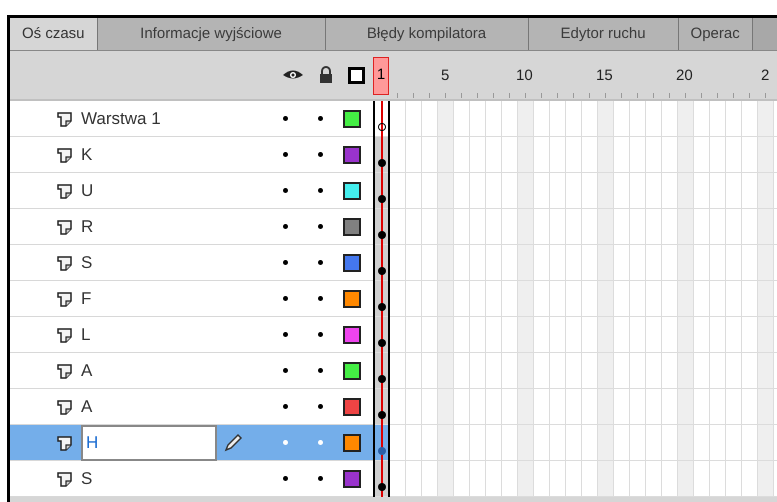 The height and width of the screenshot is (502, 777). What do you see at coordinates (54, 34) in the screenshot?
I see `tab: Oś czasu` at bounding box center [54, 34].